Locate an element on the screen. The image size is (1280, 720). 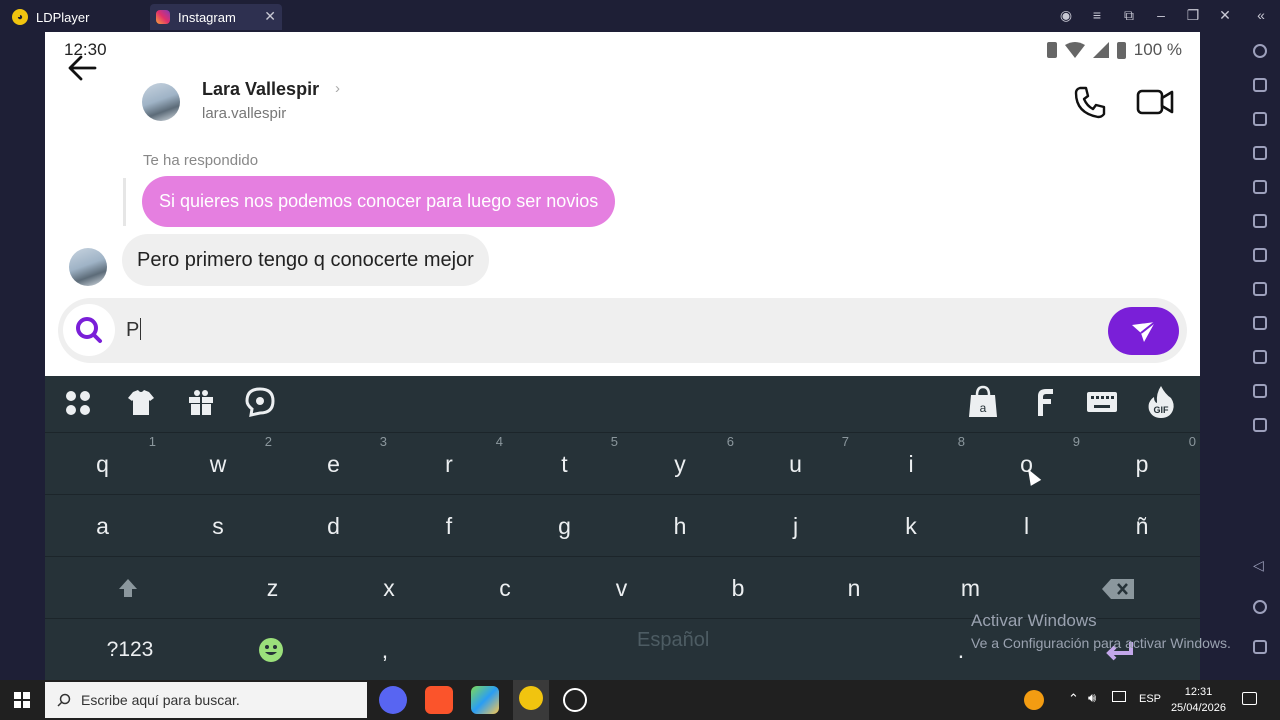
menu-icon: ≡ is located at coordinates (1097, 15).